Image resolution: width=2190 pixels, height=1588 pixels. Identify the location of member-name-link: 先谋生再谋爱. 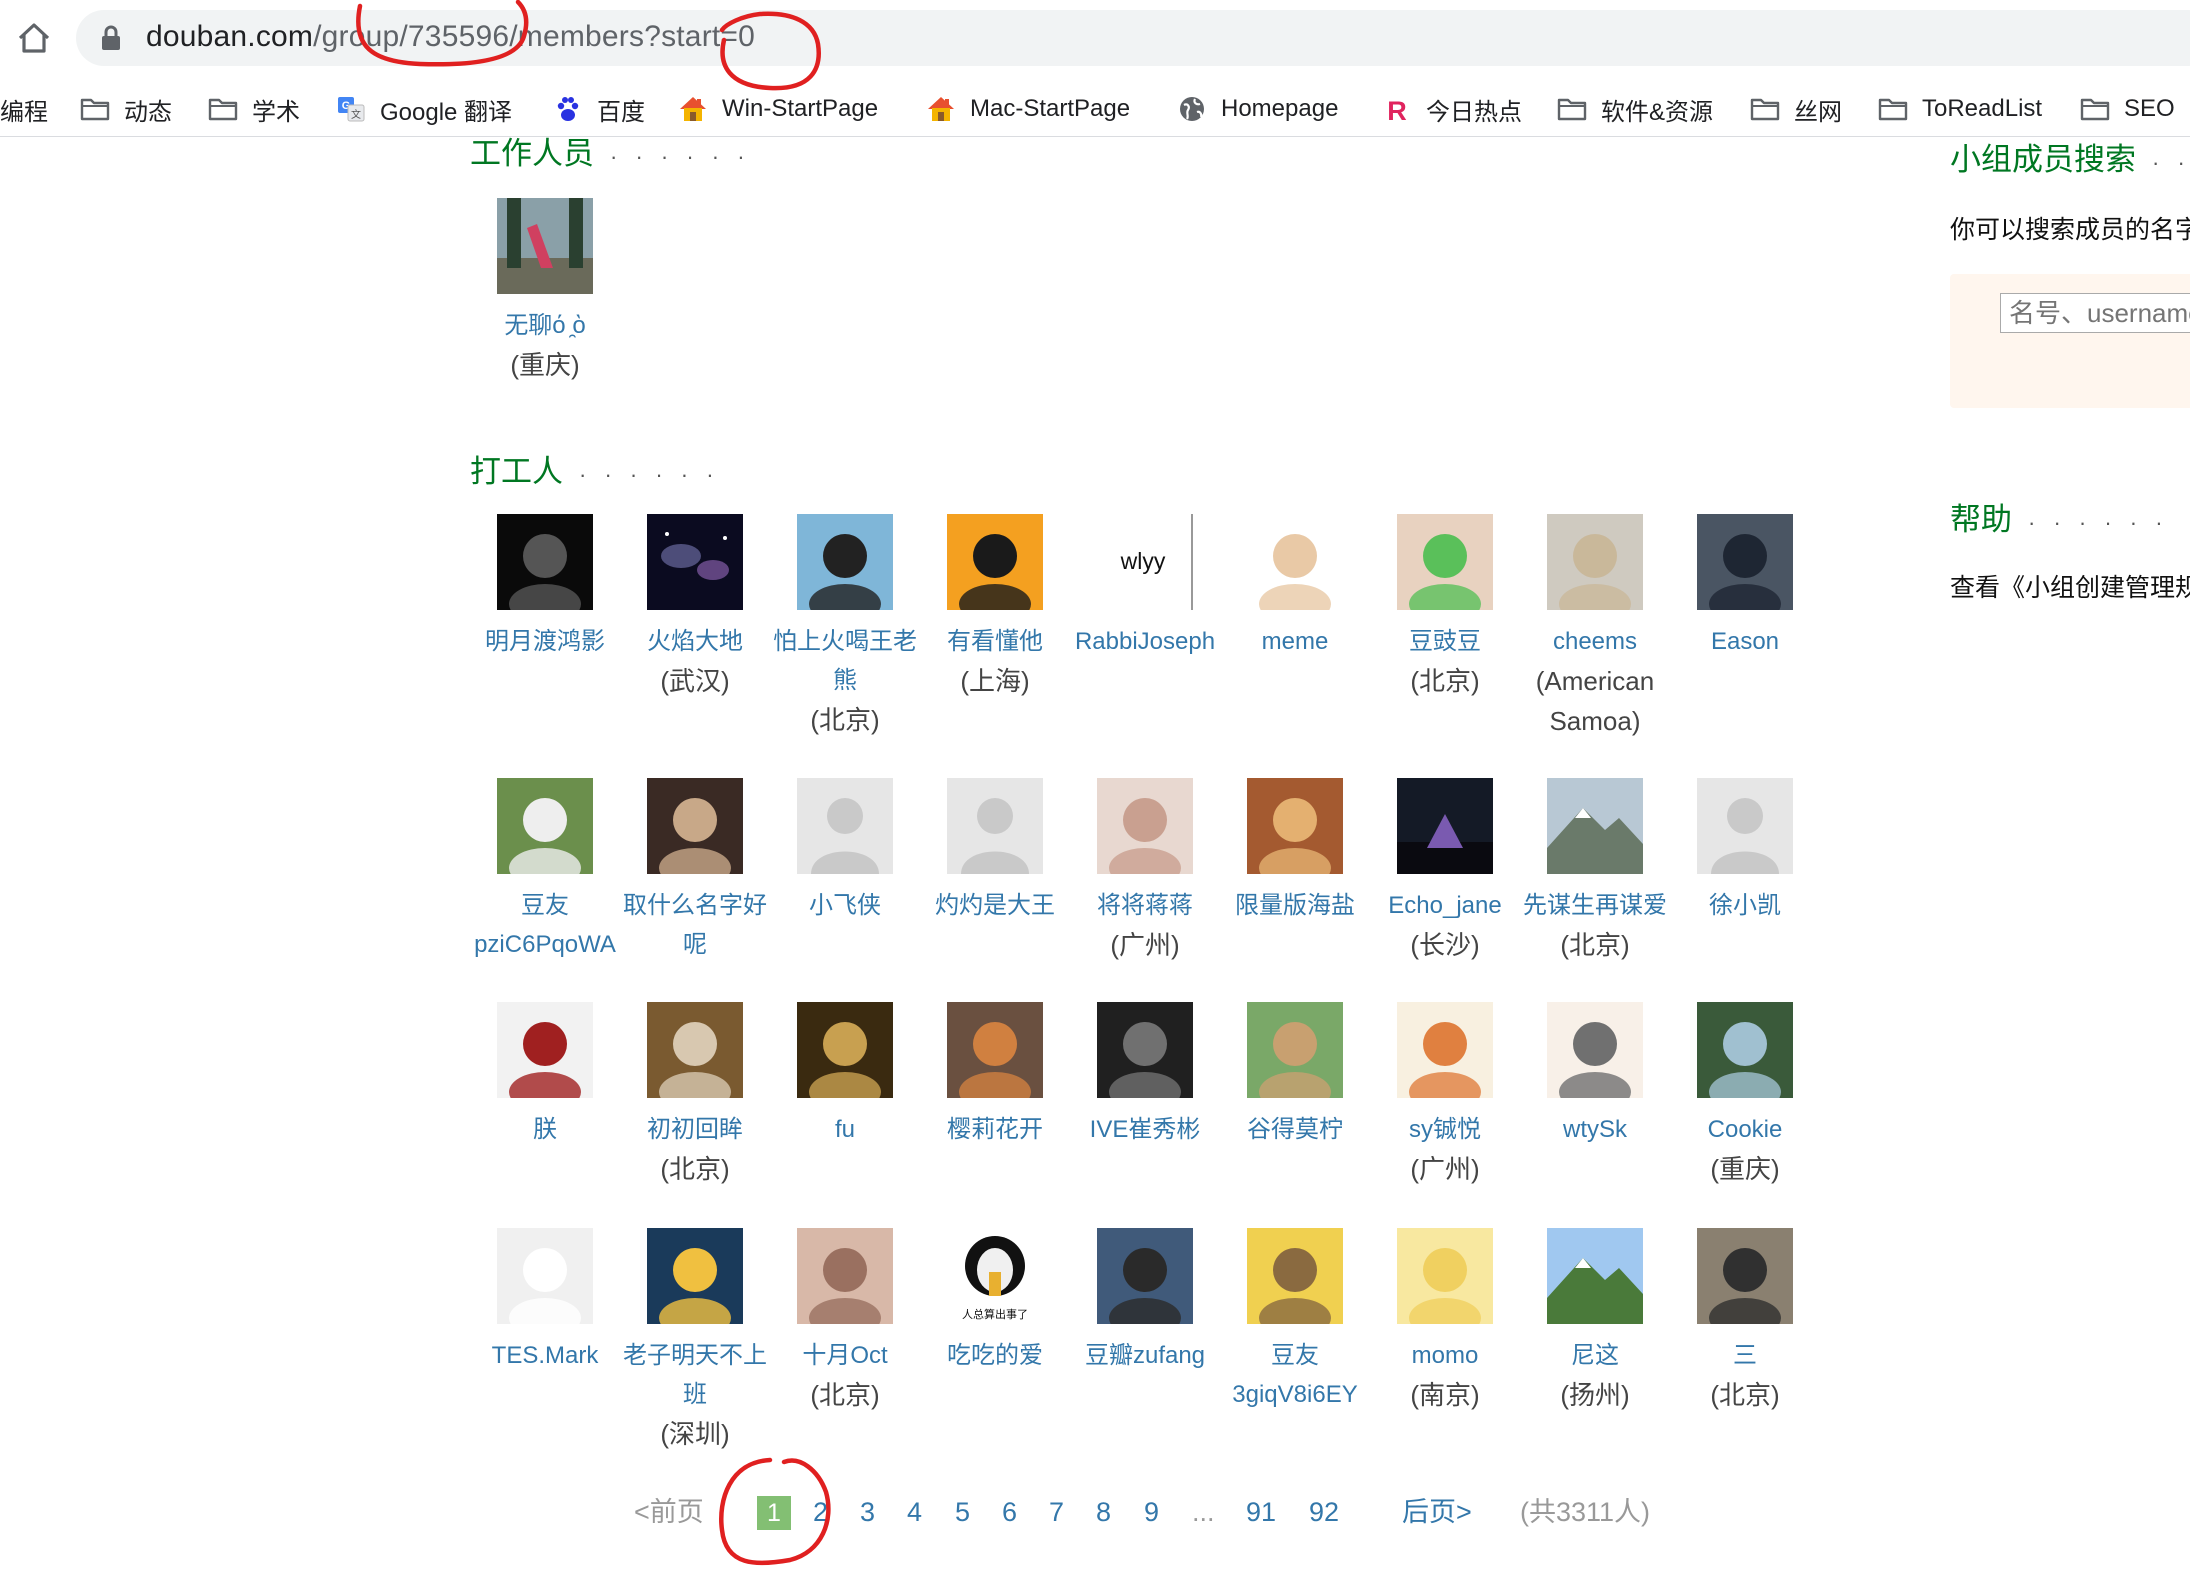
(1595, 905).